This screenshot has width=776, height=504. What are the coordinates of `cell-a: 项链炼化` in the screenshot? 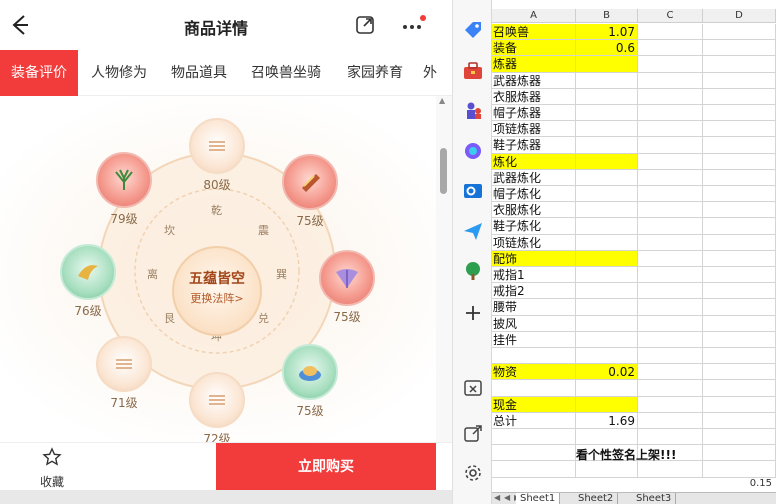 It's located at (534, 242).